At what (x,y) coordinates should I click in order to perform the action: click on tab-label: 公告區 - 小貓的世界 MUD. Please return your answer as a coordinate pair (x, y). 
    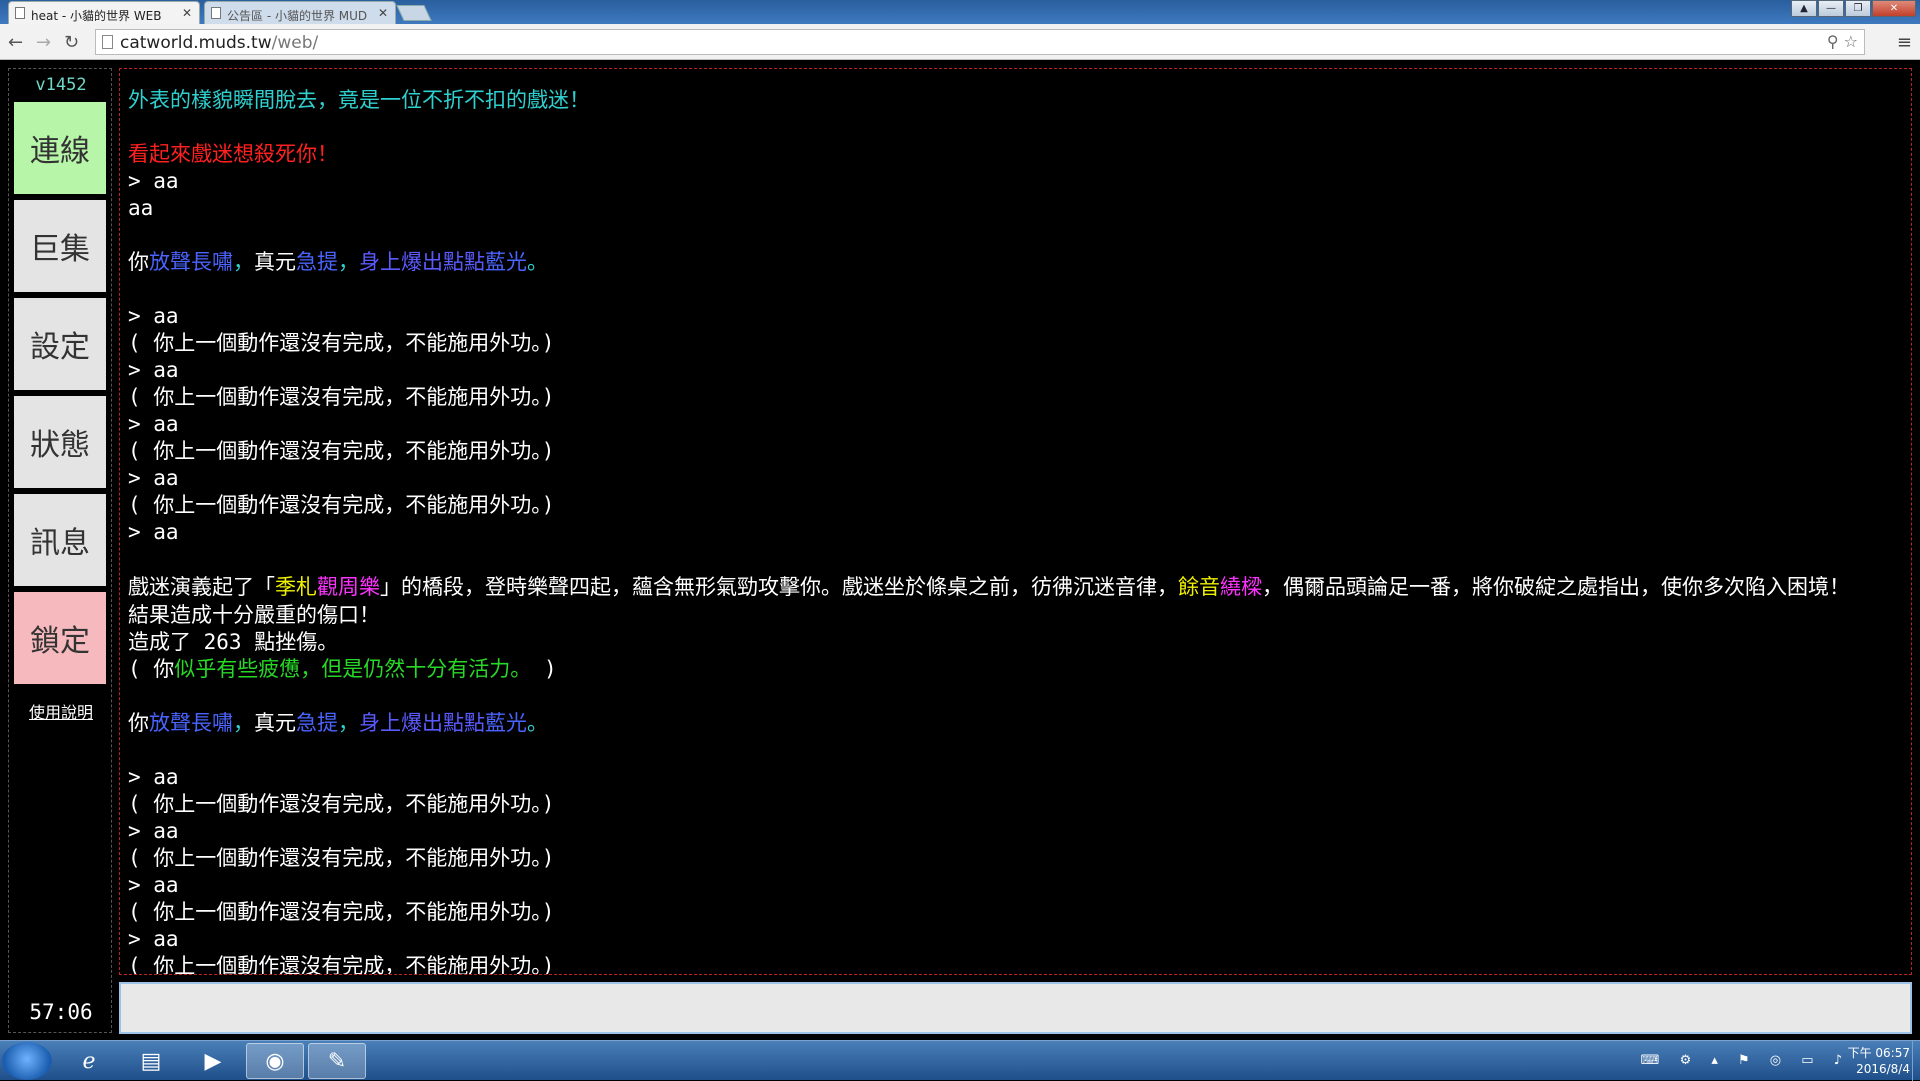
    Looking at the image, I should click on (297, 16).